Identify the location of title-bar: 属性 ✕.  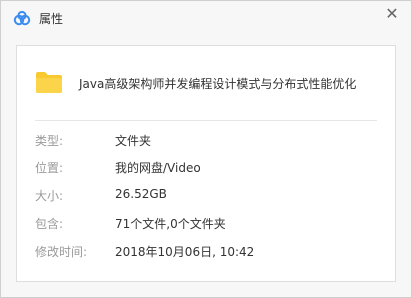
(206, 18).